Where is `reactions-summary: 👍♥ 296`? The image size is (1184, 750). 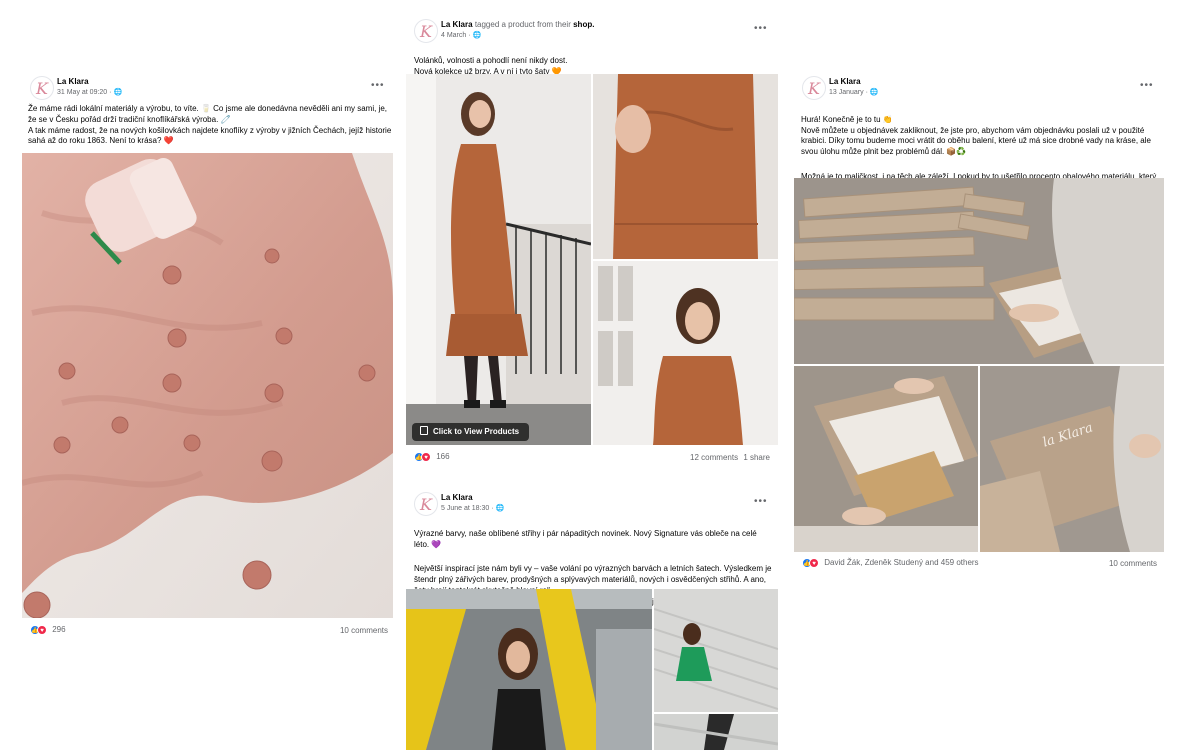 reactions-summary: 👍♥ 296 is located at coordinates (48, 630).